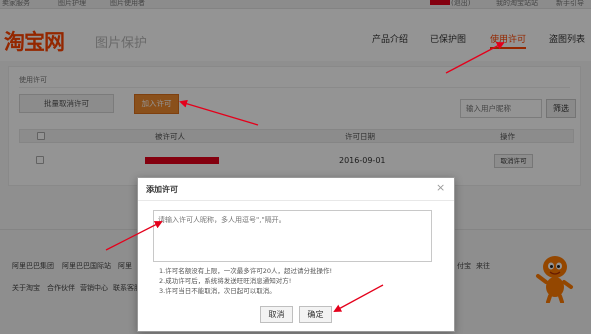 Image resolution: width=591 pixels, height=334 pixels. Describe the element at coordinates (246, 271) in the screenshot. I see `rule-text-1: 1.许可名额没有上限，一次最多许可20人，超过请分批操作!` at that location.